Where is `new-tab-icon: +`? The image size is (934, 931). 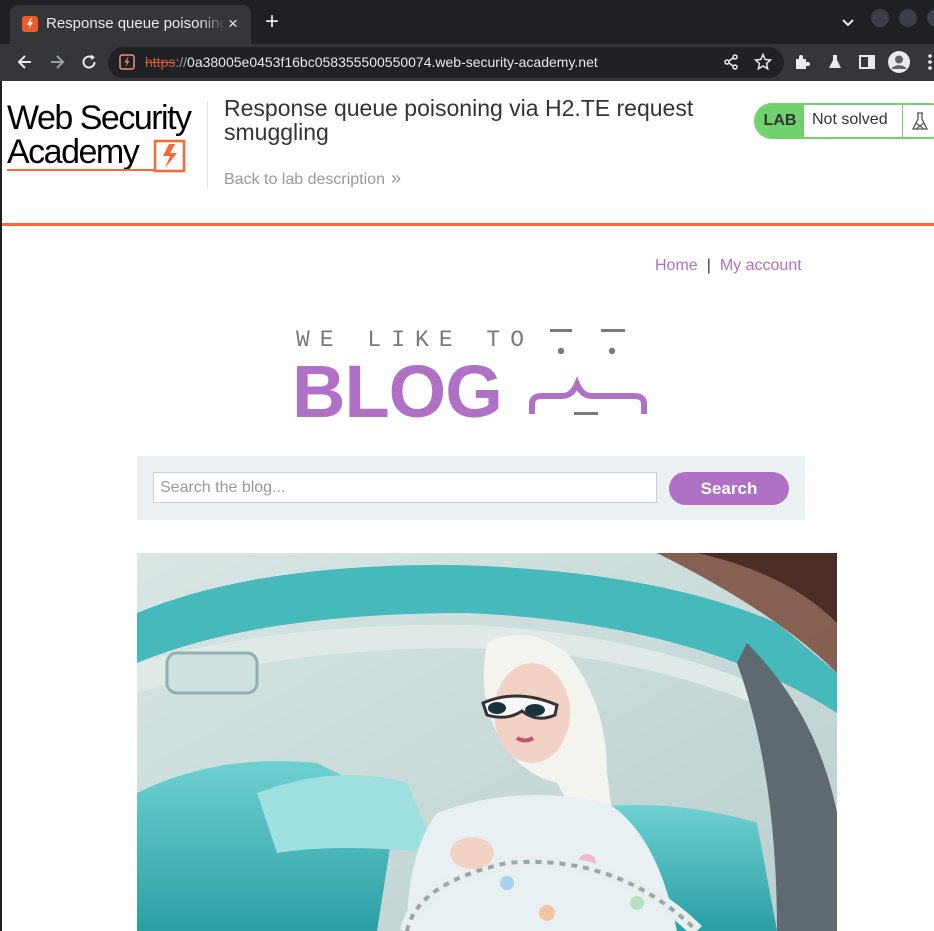 new-tab-icon: + is located at coordinates (272, 22).